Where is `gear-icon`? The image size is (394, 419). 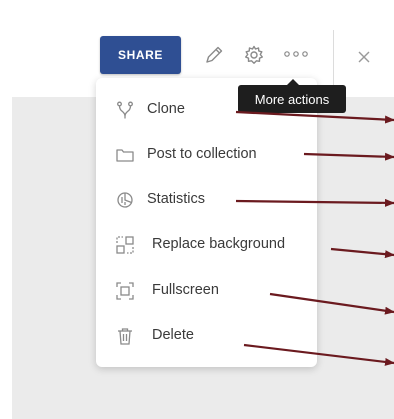
gear-icon is located at coordinates (254, 55).